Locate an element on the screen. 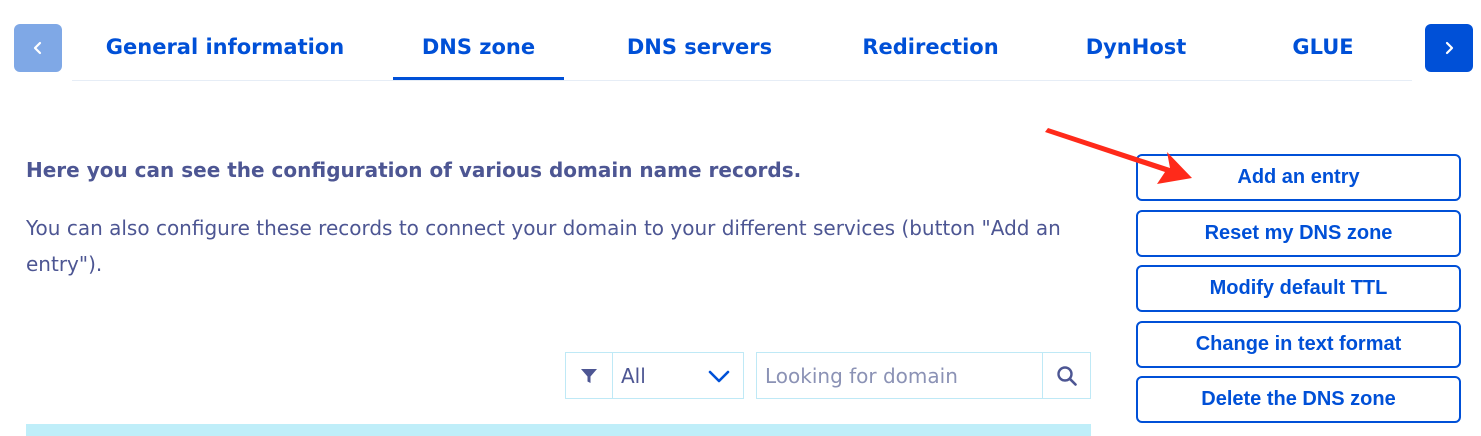 The height and width of the screenshot is (436, 1481). tab-glue: GLUE is located at coordinates (1323, 47).